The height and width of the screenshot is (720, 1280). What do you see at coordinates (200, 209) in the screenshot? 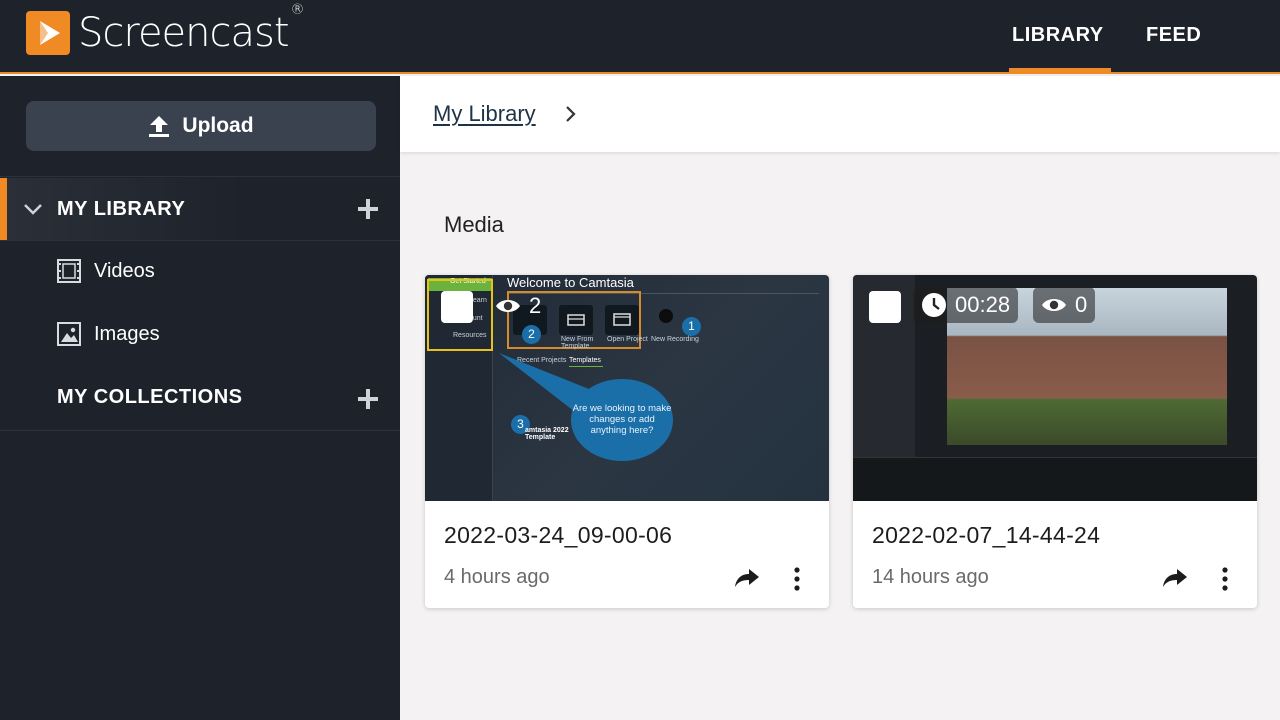
I see `sidebar-item-my-library: MY LIBRARY` at bounding box center [200, 209].